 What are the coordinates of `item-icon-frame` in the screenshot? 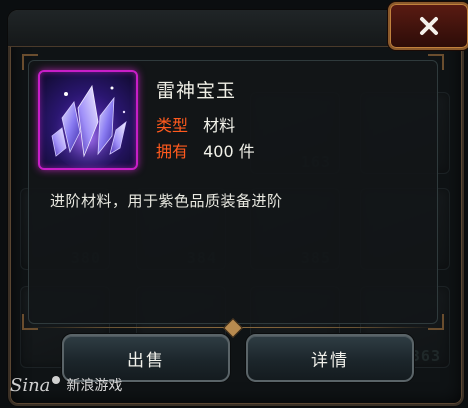 It's located at (88, 120).